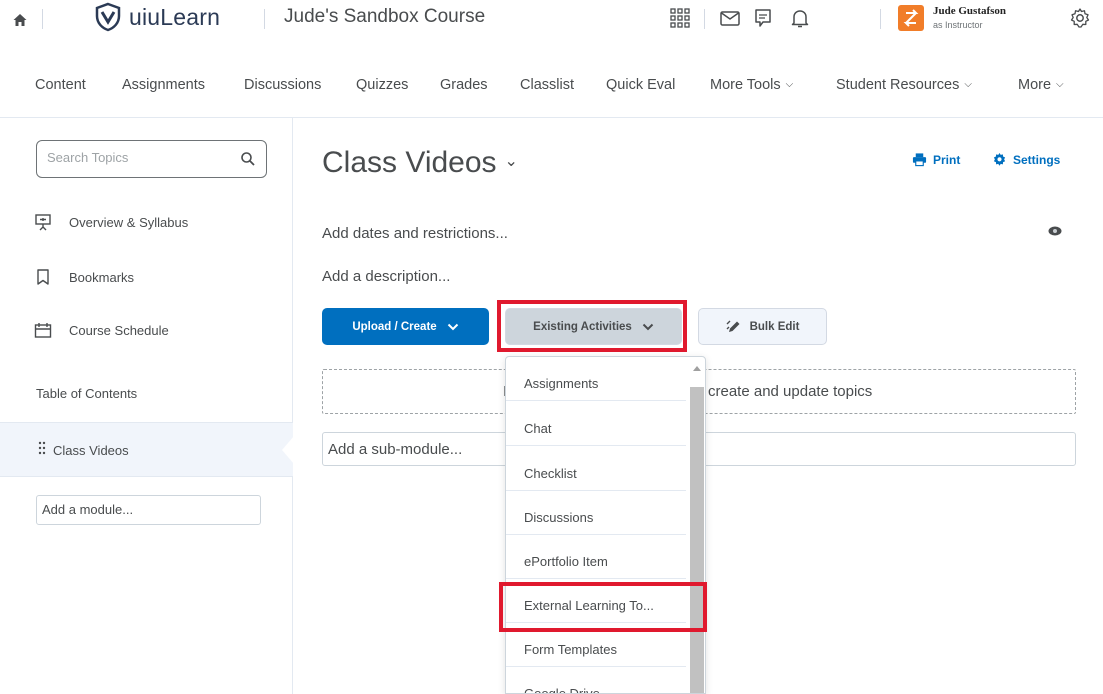 This screenshot has width=1103, height=694. Describe the element at coordinates (248, 159) in the screenshot. I see `search-icon` at that location.